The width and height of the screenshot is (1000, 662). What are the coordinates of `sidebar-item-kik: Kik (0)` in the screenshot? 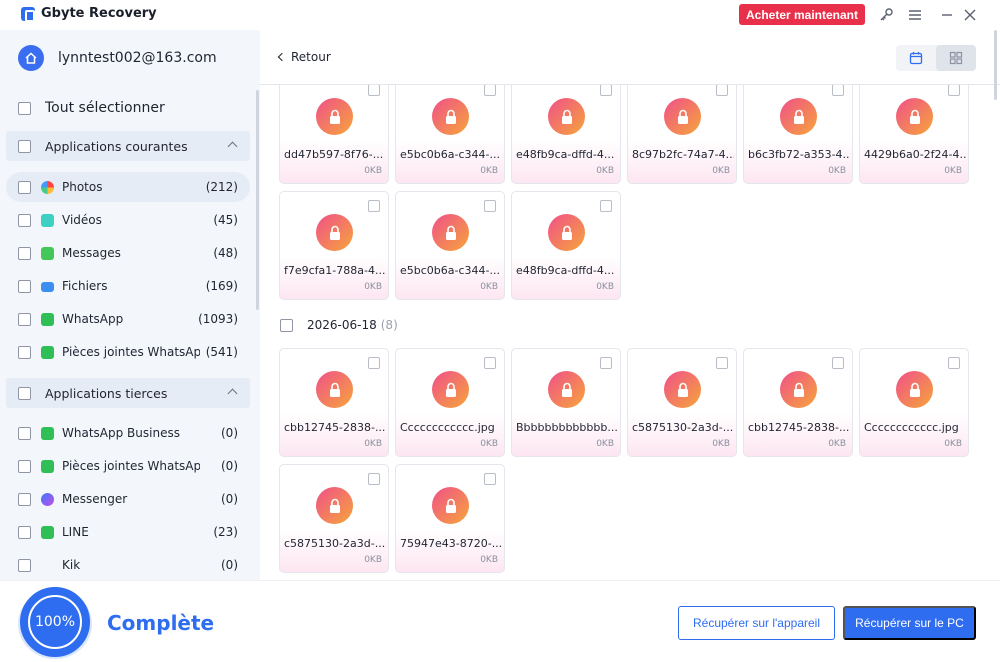 It's located at (128, 565).